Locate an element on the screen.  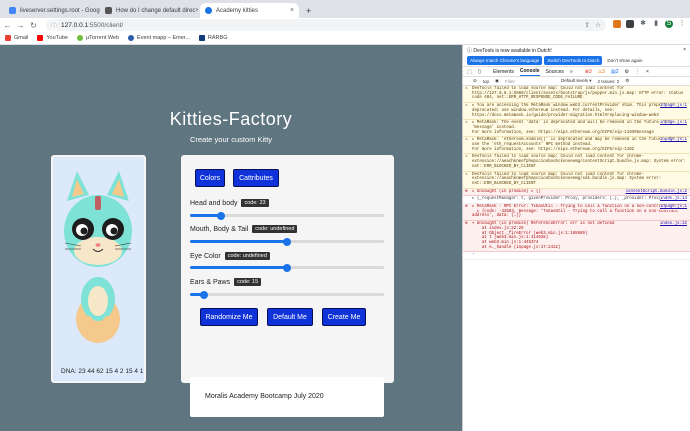
dna-label: DNA: is located at coordinates (69, 371).